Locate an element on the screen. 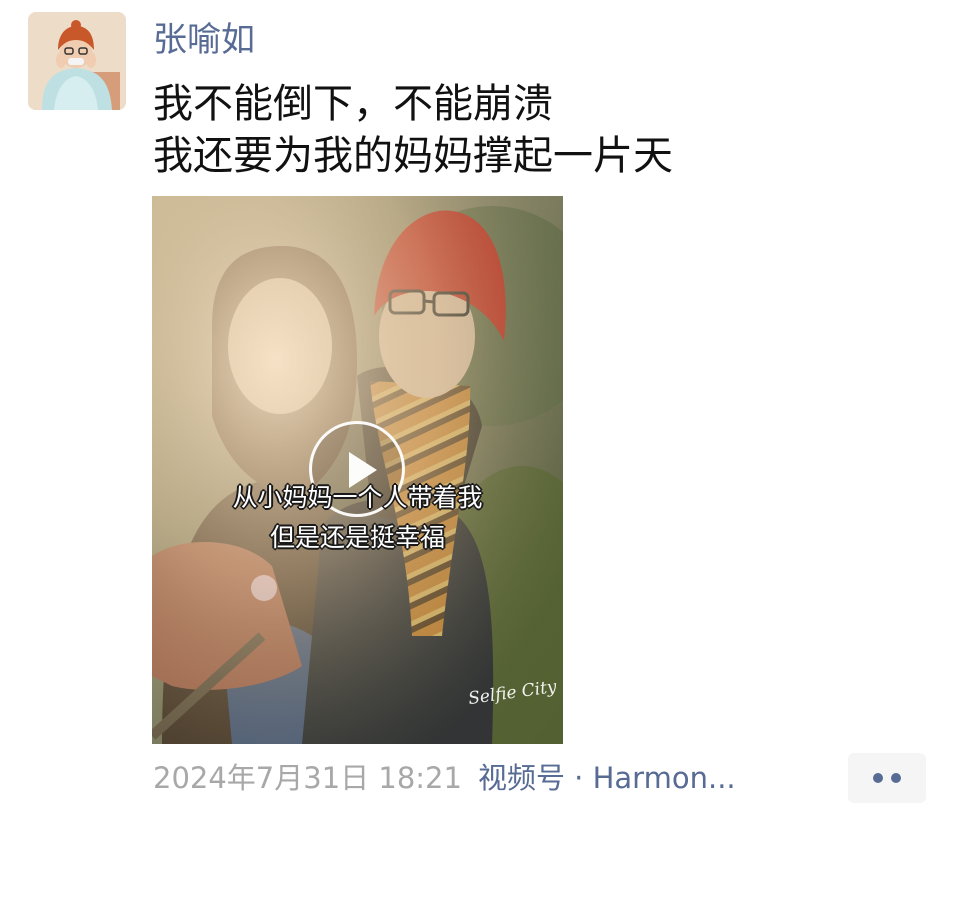 The image size is (960, 917). post-text-line: 我还要为我的妈妈撑起一片天 is located at coordinates (413, 156).